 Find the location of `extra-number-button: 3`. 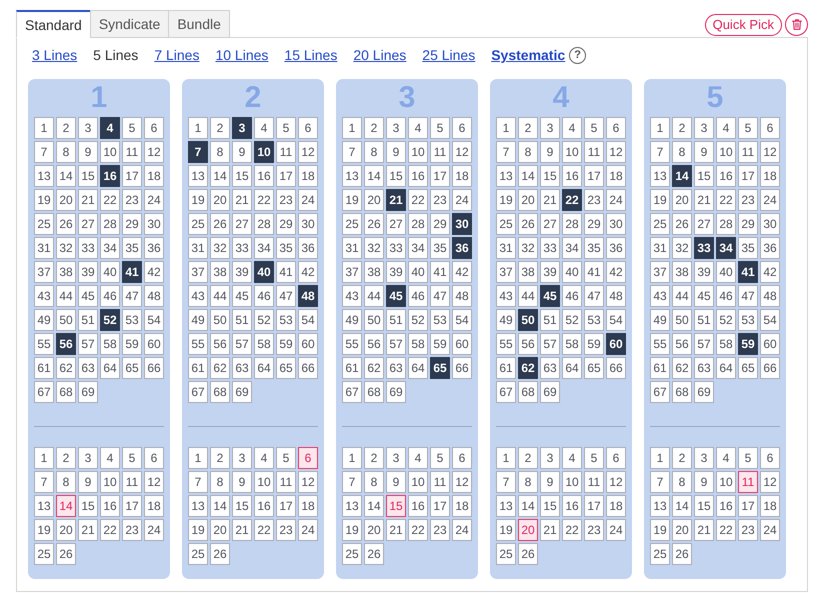

extra-number-button: 3 is located at coordinates (550, 458).